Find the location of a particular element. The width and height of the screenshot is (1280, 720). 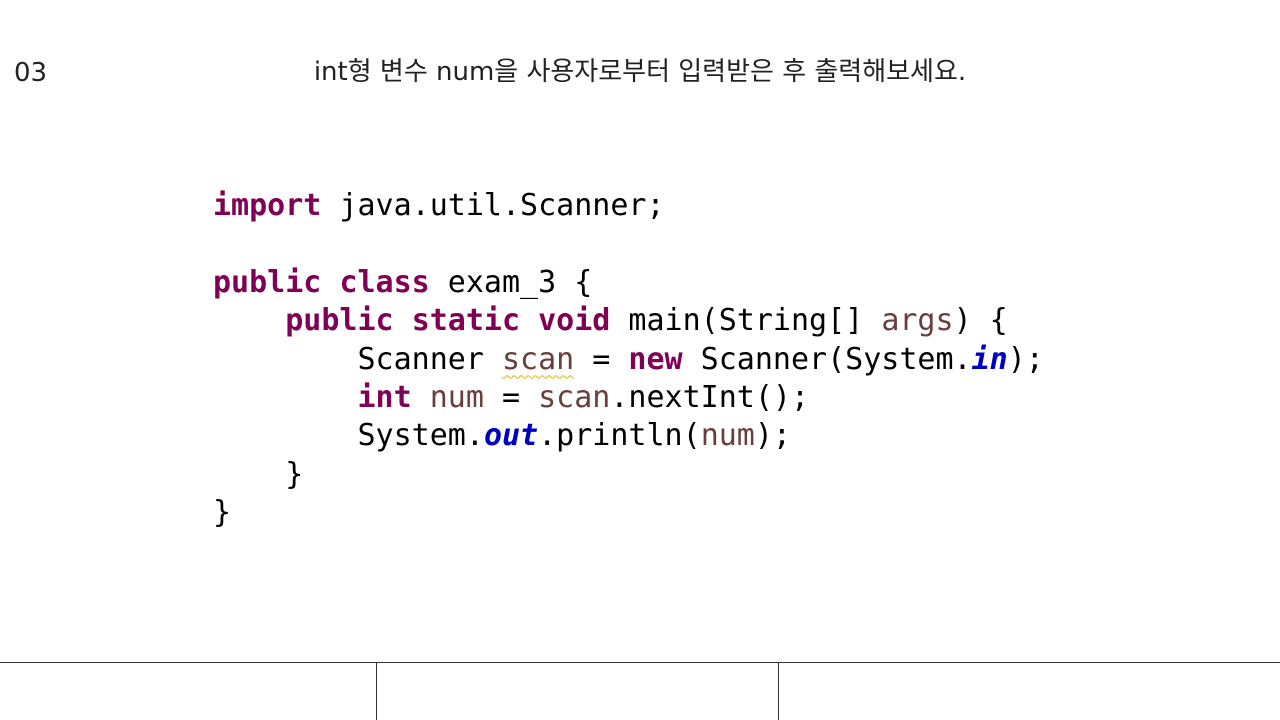

code-token-plain: Scanner(System. is located at coordinates (827, 359).